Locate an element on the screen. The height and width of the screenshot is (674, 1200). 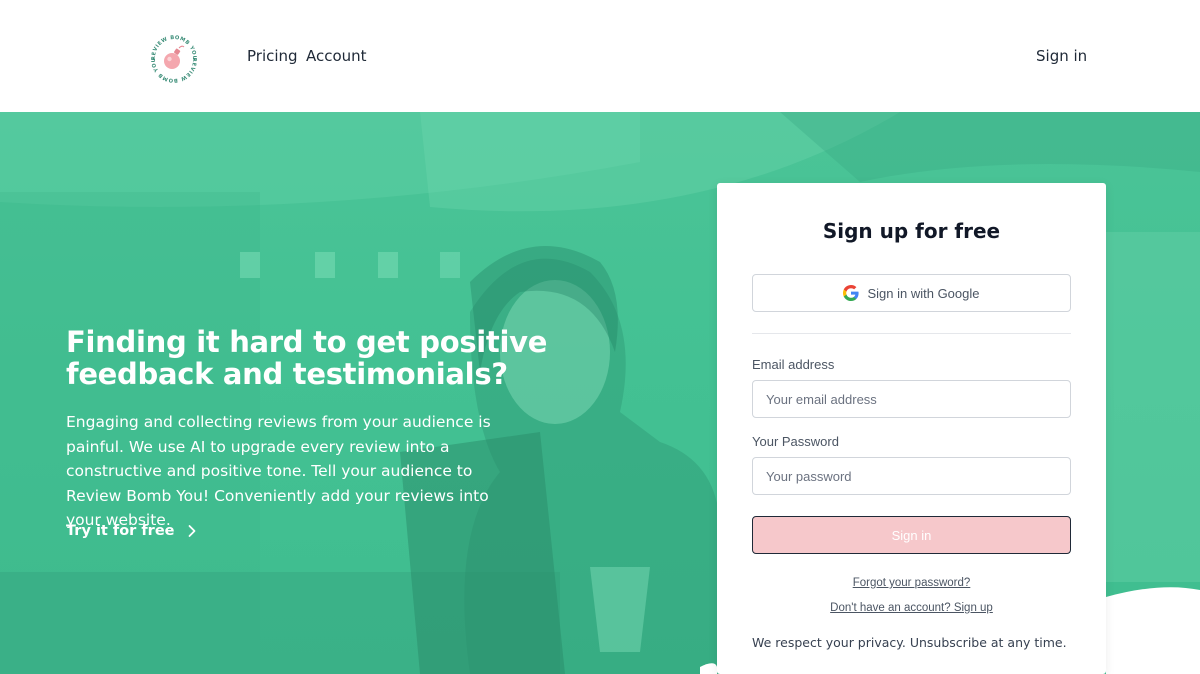
google-signin-button: Sign in with Google is located at coordinates (911, 293).